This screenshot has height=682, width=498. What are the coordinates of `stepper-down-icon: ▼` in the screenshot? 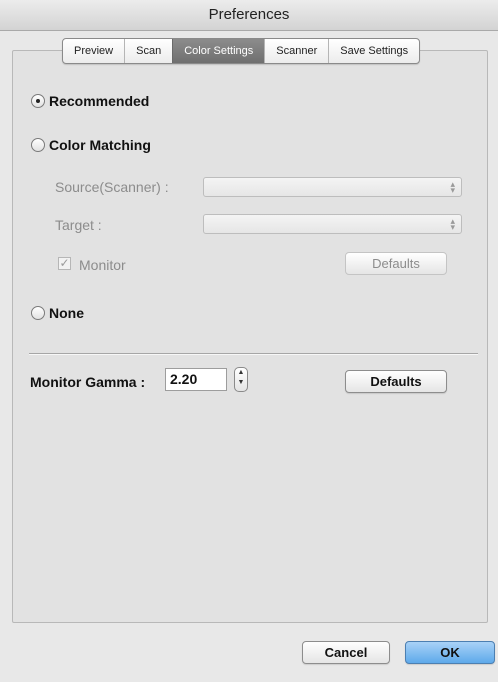 It's located at (241, 383).